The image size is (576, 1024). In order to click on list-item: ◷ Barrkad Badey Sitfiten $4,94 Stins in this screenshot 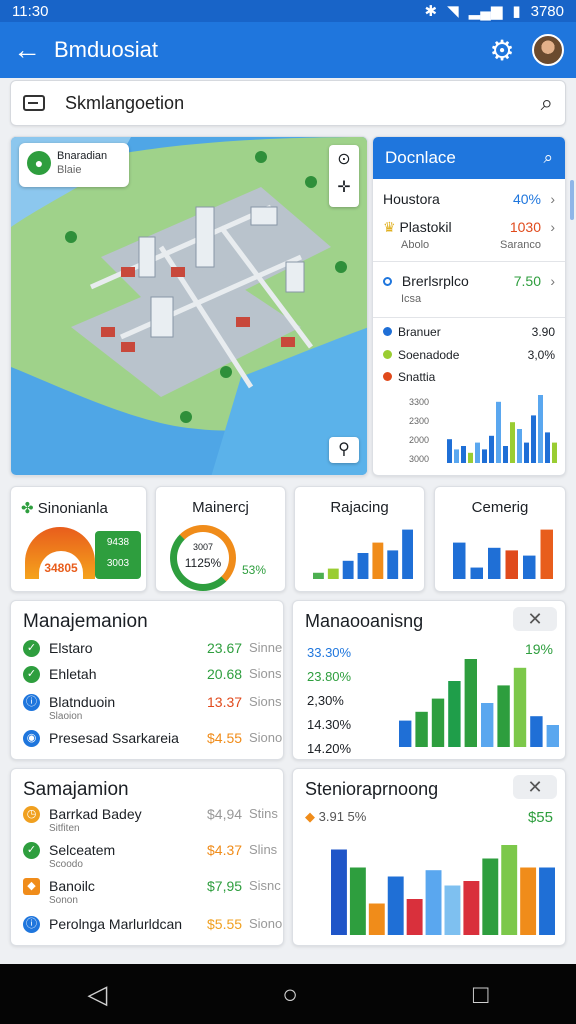, I will do `click(150, 822)`.